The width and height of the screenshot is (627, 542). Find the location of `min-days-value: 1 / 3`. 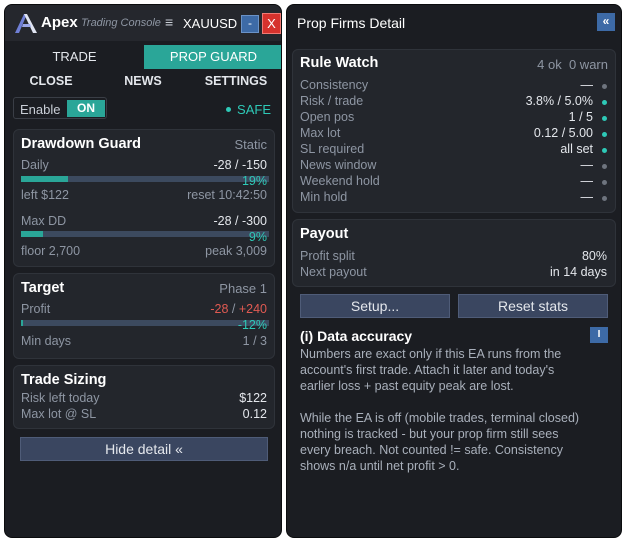

min-days-value: 1 / 3 is located at coordinates (254, 341).